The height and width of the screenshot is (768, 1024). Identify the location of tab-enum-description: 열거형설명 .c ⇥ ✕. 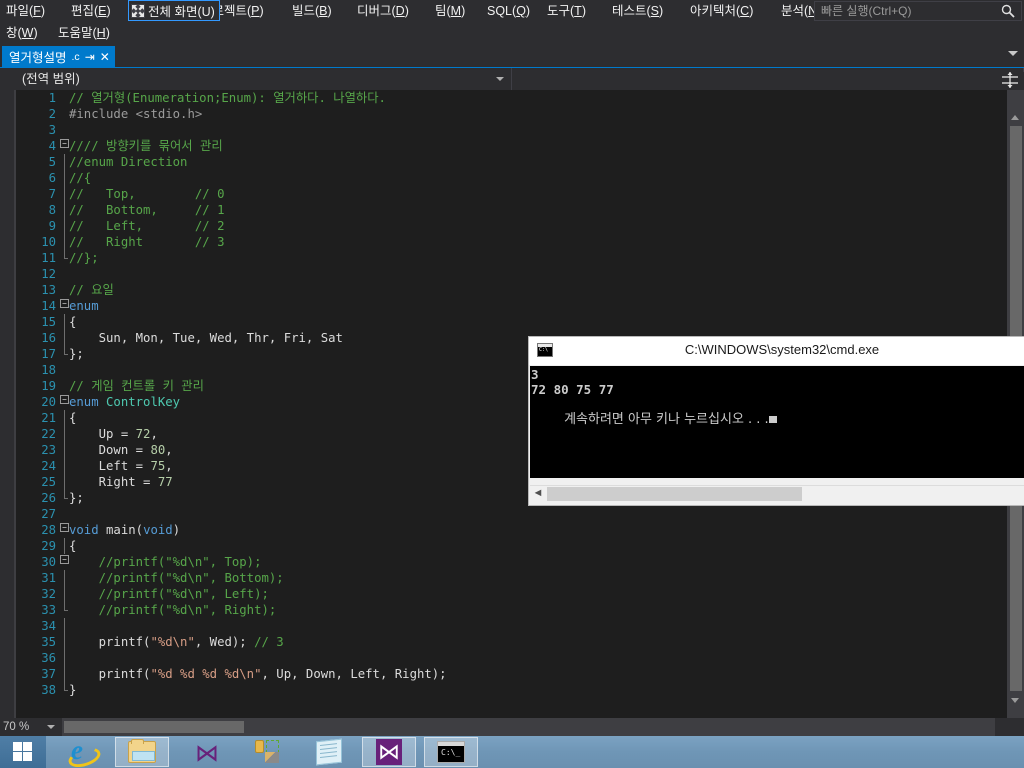
(58, 56).